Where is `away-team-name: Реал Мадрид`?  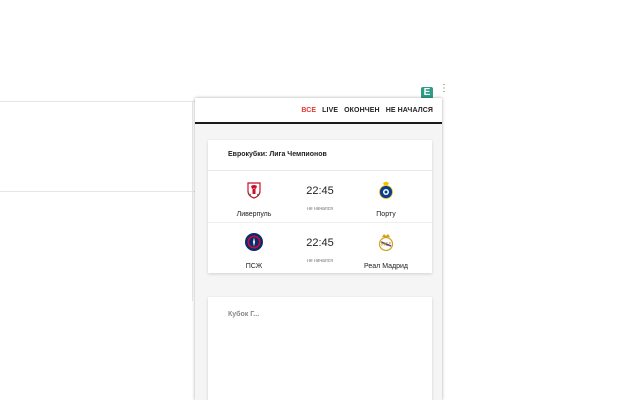
away-team-name: Реал Мадрид is located at coordinates (386, 266).